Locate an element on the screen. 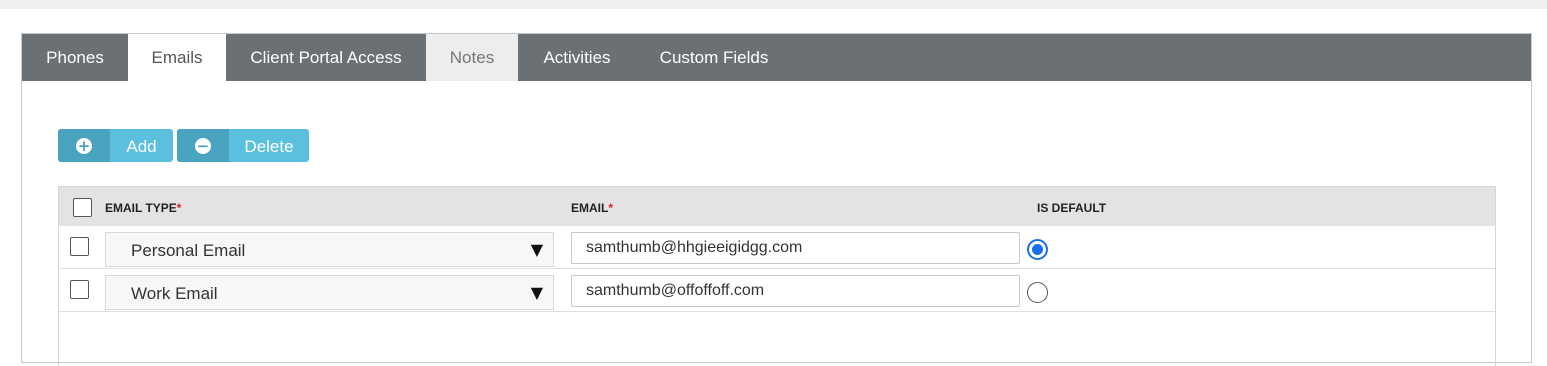 The width and height of the screenshot is (1547, 366). plus-circle-icon: + is located at coordinates (84, 145).